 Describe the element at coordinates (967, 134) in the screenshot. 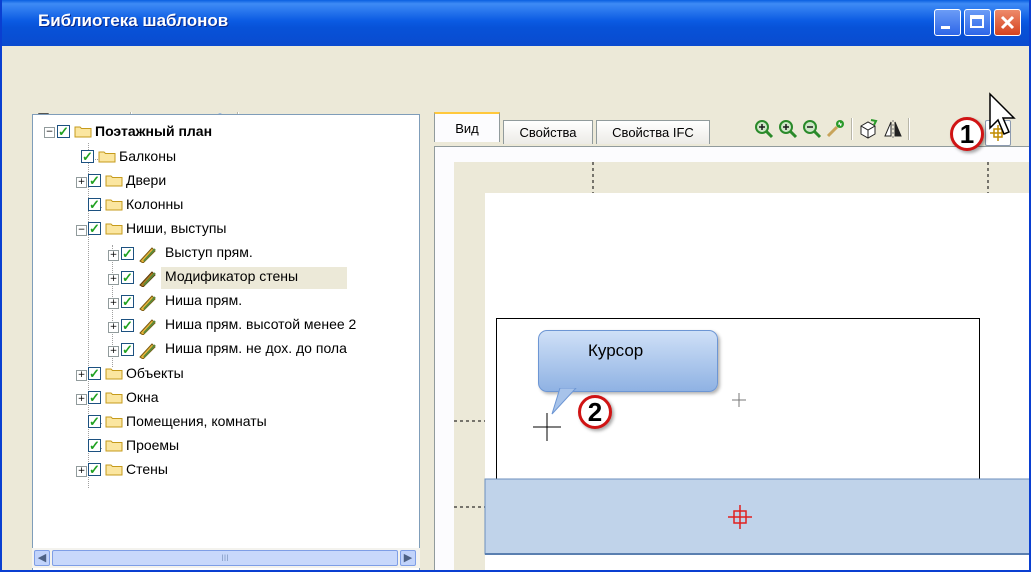

I see `marker-1: 1` at that location.